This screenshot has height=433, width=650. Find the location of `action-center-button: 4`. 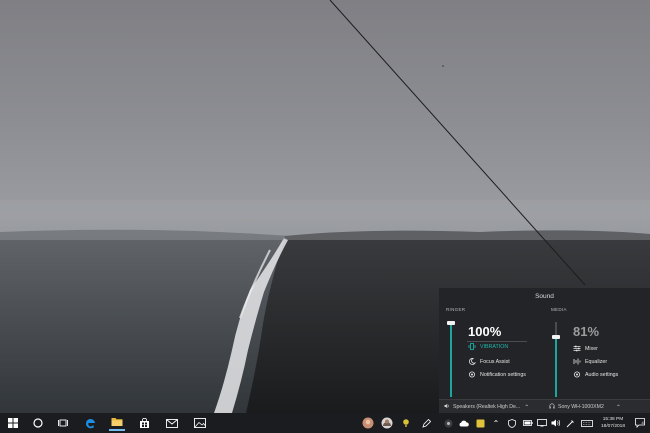

action-center-button: 4 is located at coordinates (639, 423).